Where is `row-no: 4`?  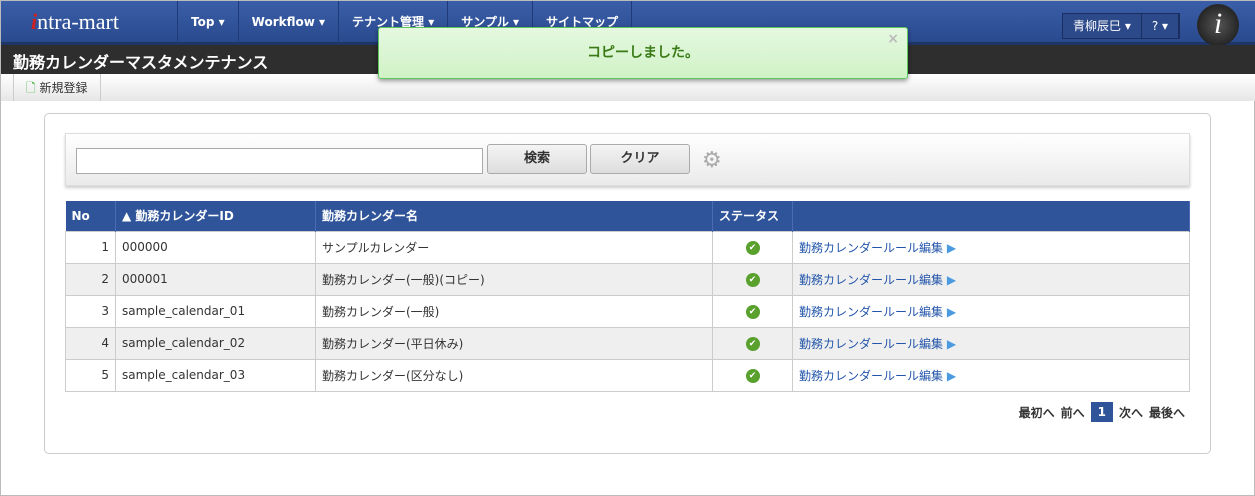
row-no: 4 is located at coordinates (90, 343).